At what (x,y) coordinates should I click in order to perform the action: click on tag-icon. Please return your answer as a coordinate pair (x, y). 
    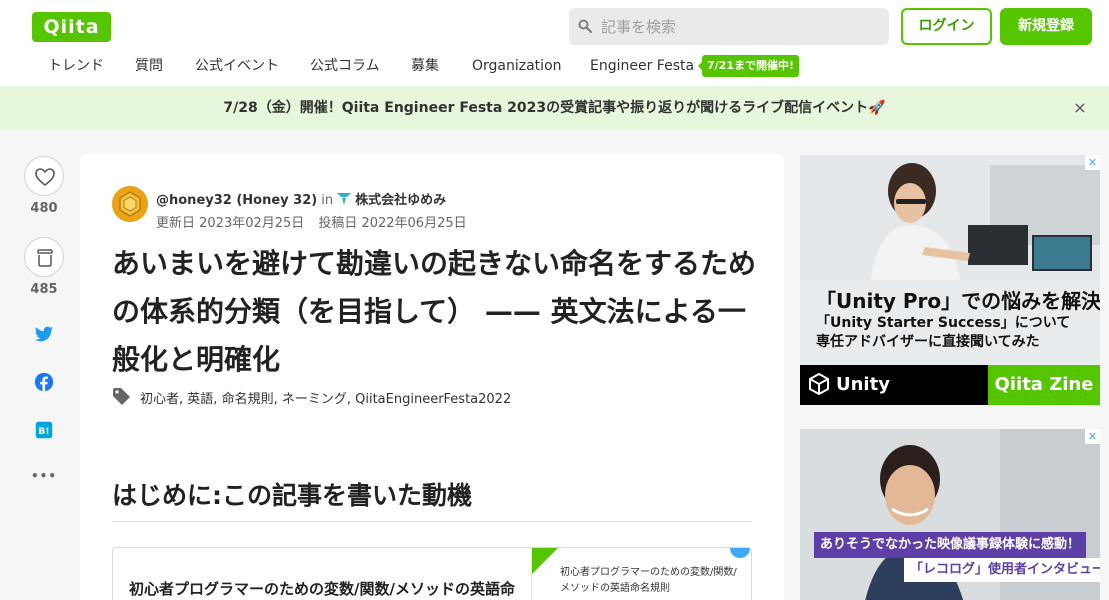
    Looking at the image, I should click on (121, 396).